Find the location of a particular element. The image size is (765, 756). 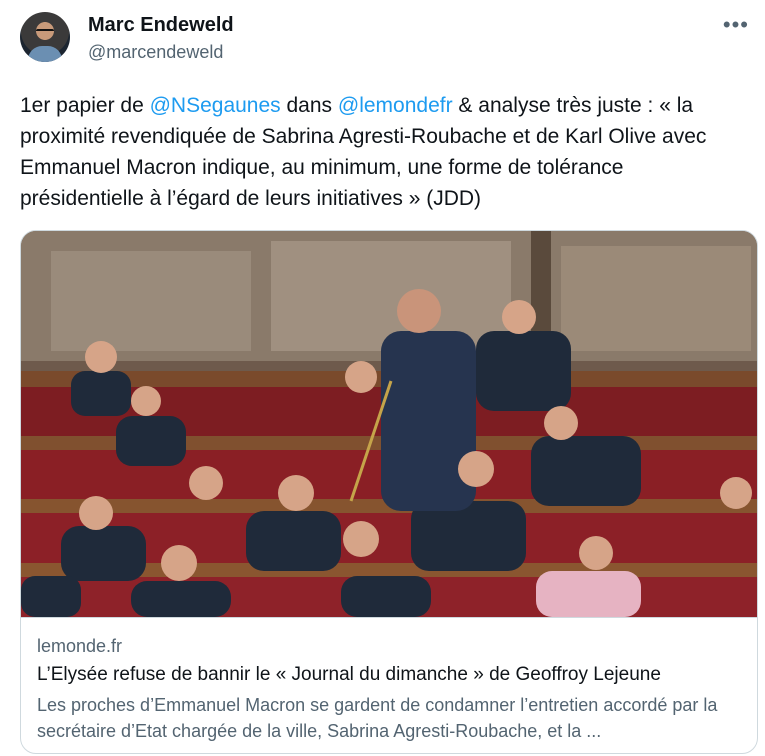

card-domain: lemonde.fr is located at coordinates (79, 646).